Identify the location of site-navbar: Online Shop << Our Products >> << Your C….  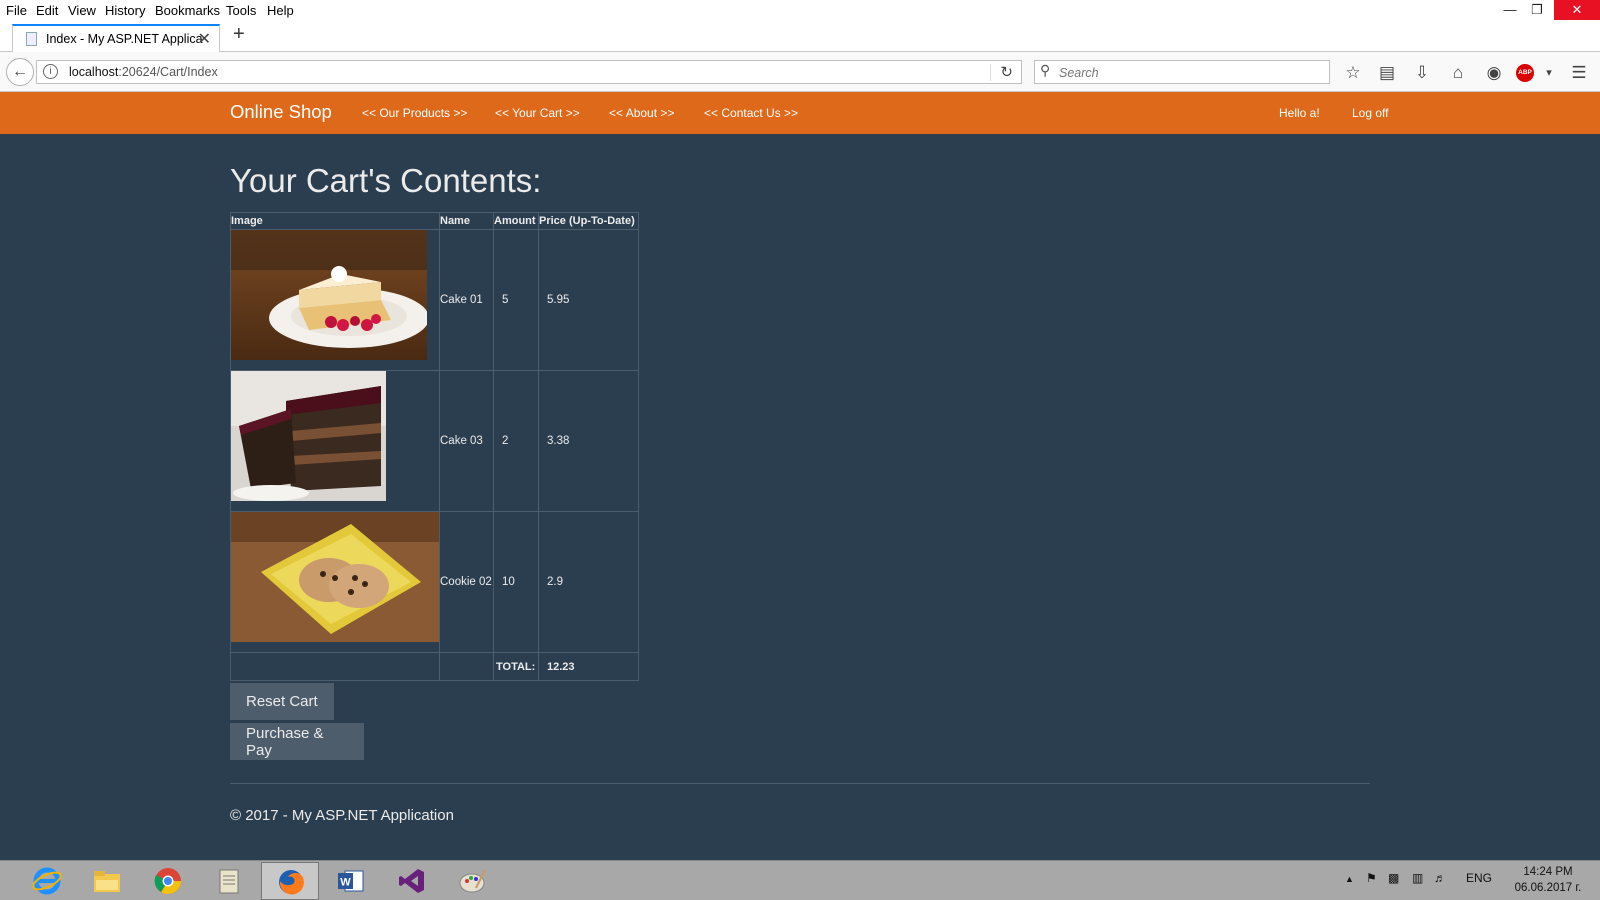
(800, 113).